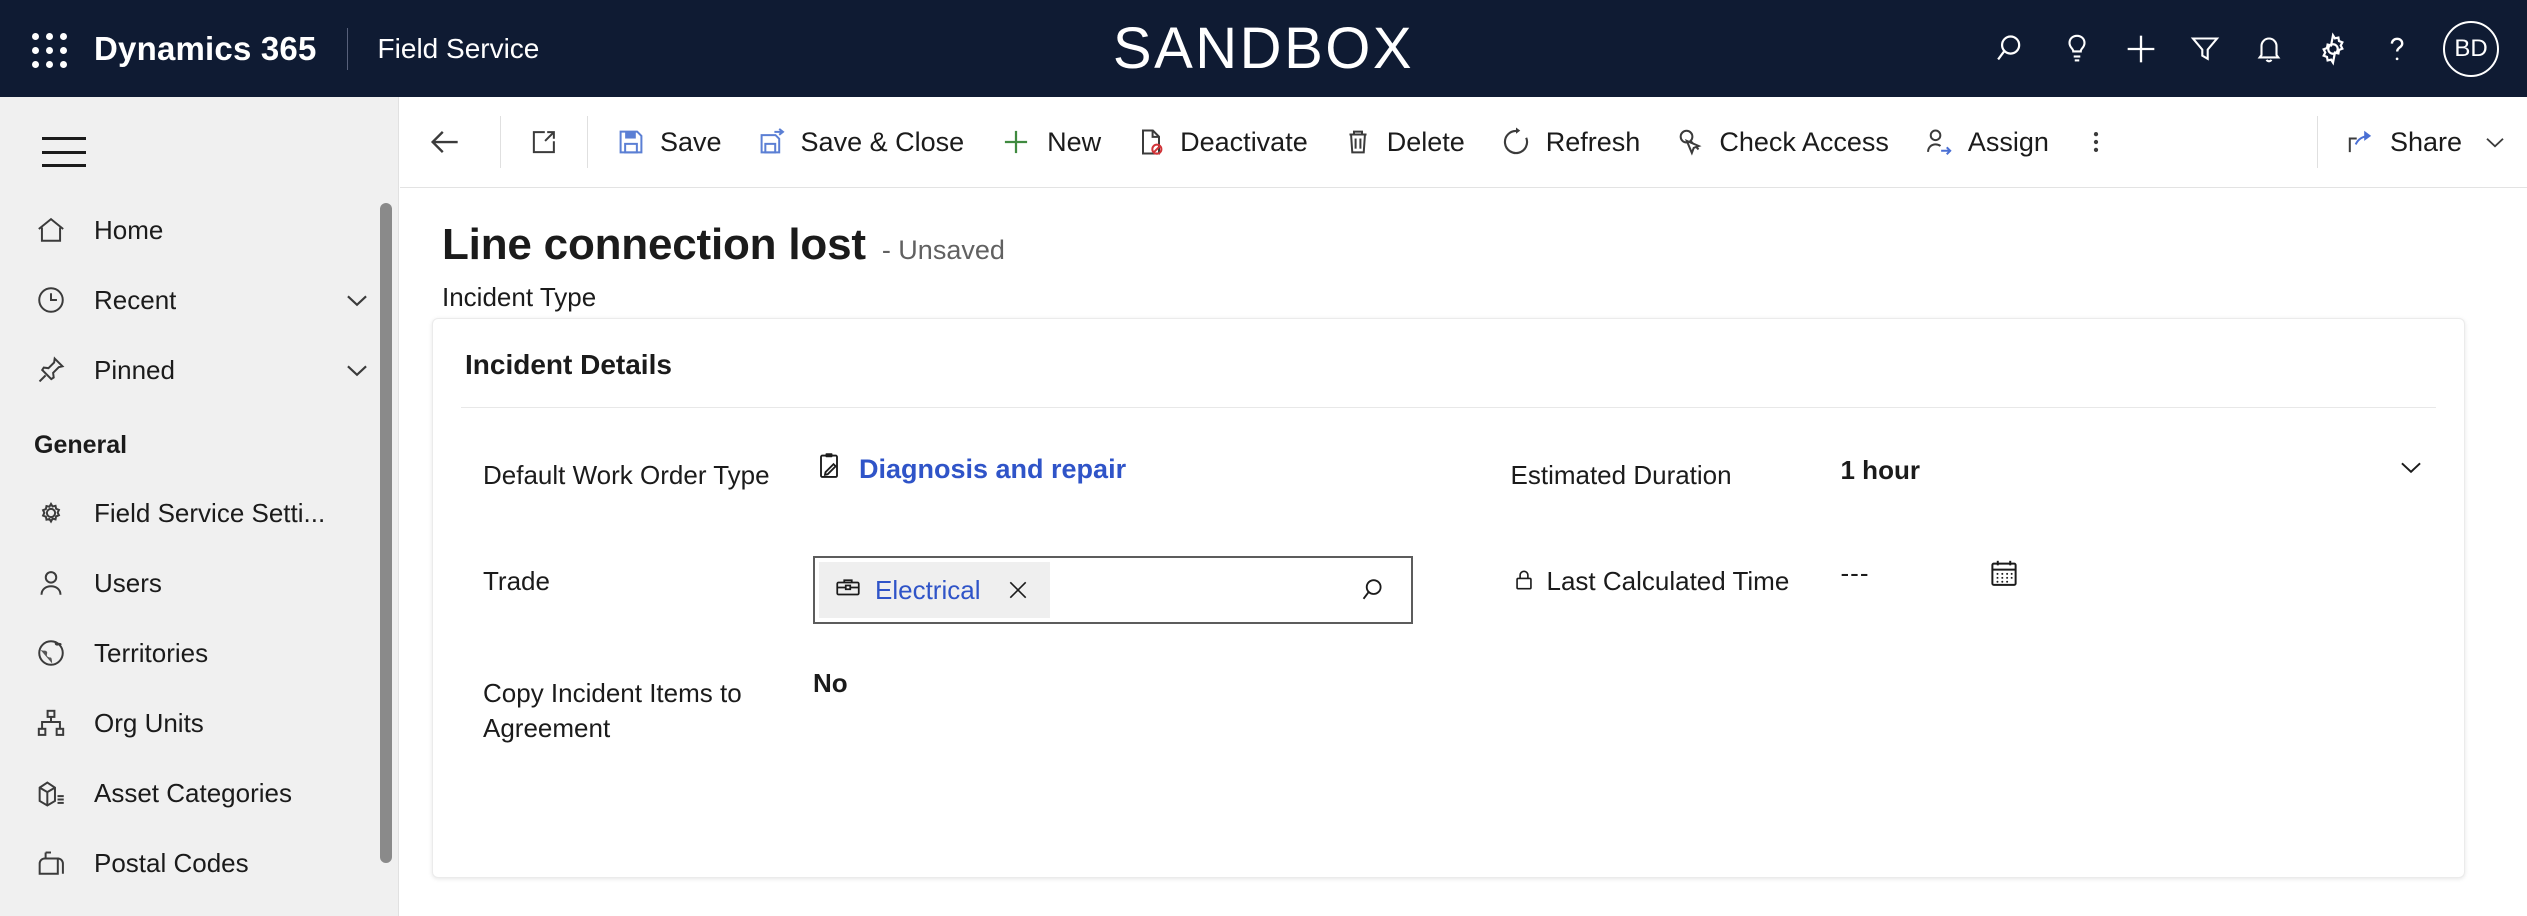 The image size is (2527, 916). What do you see at coordinates (1668, 581) in the screenshot?
I see `field-label: Last Calculated Time` at bounding box center [1668, 581].